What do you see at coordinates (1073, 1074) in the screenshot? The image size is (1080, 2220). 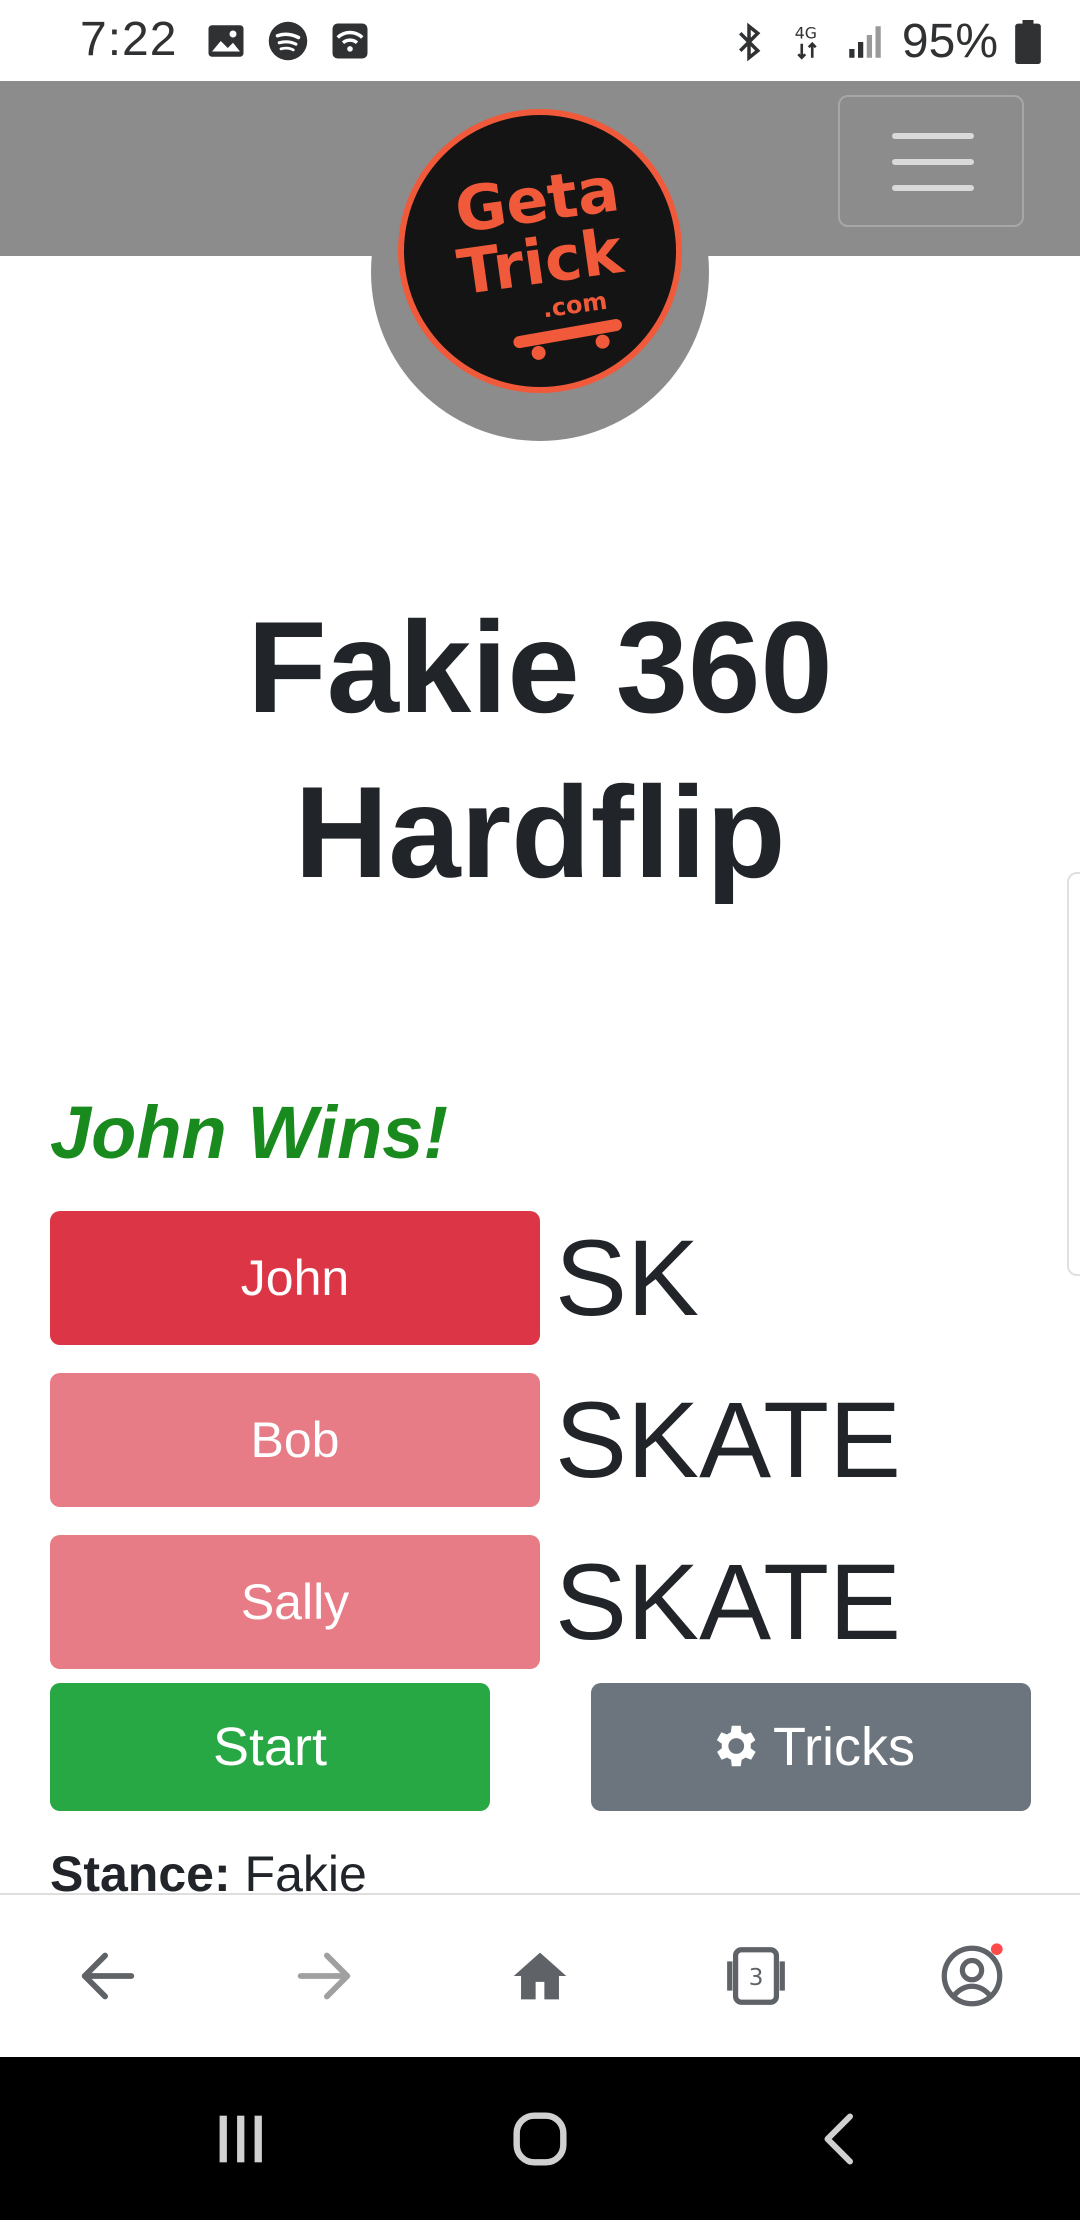 I see `side-panel-tab` at bounding box center [1073, 1074].